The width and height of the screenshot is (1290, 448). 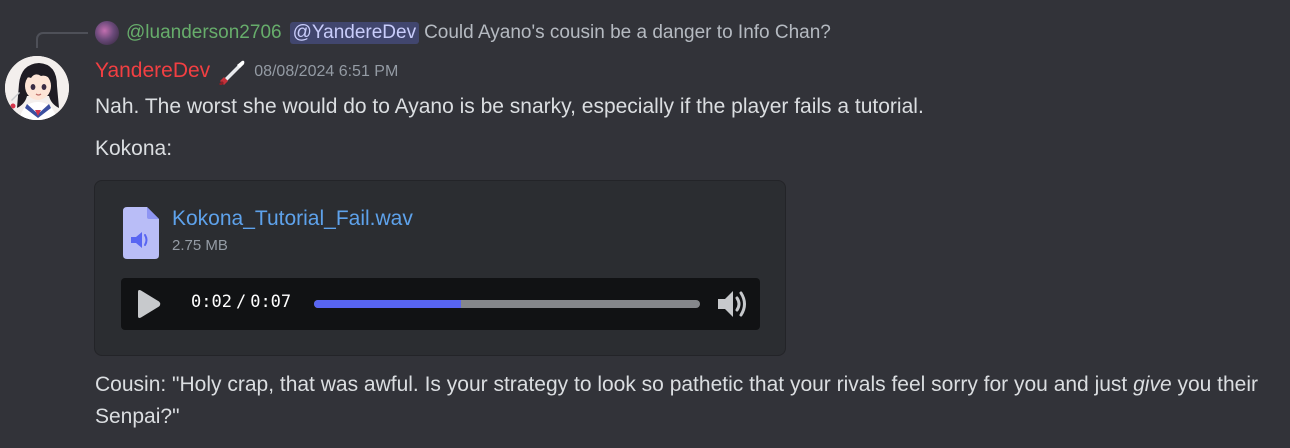 What do you see at coordinates (37, 88) in the screenshot?
I see `author-avatar` at bounding box center [37, 88].